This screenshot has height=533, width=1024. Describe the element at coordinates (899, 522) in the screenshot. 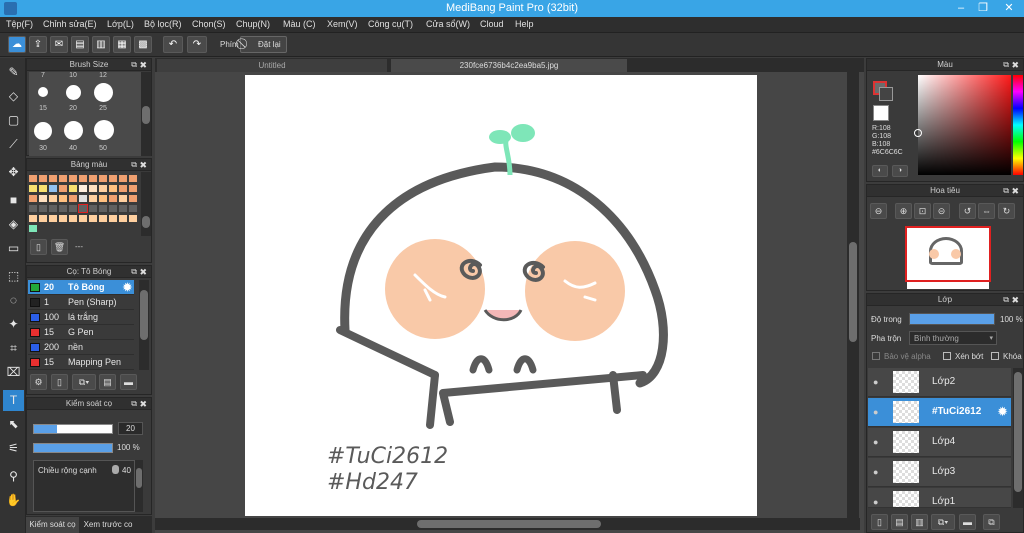

I see `new-layer-2-icon: ▤` at that location.